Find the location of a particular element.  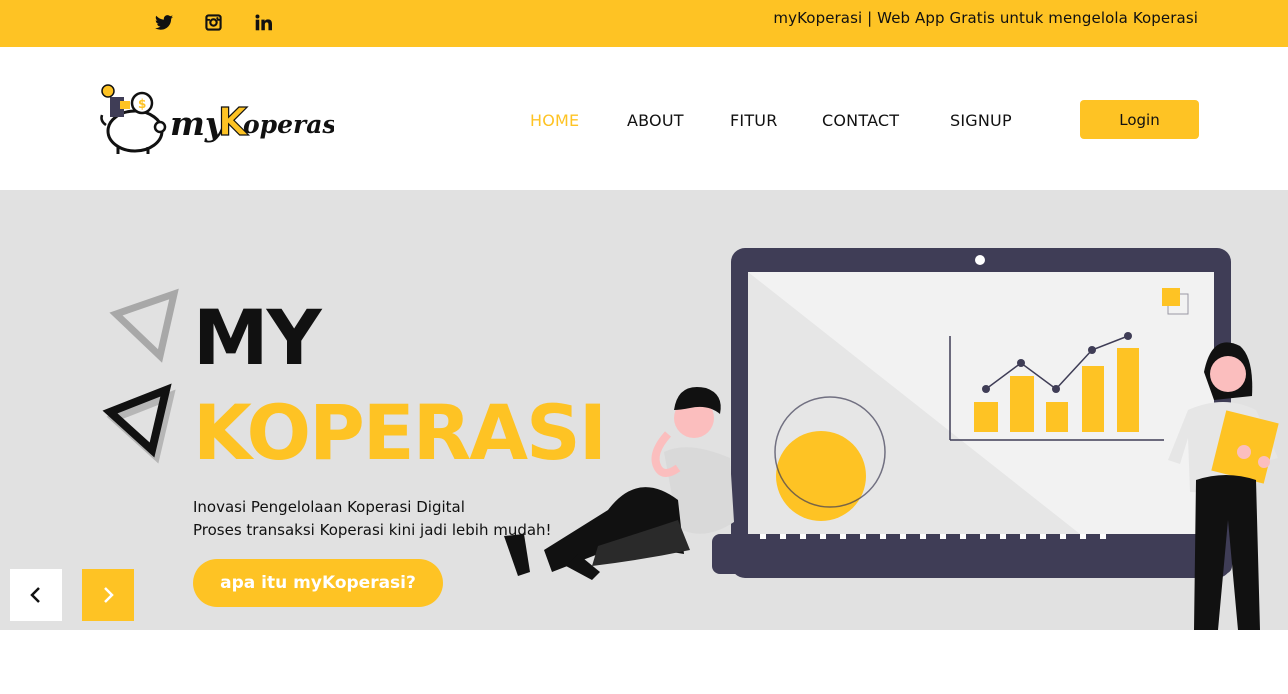

nav-about: ABOUT is located at coordinates (655, 120).